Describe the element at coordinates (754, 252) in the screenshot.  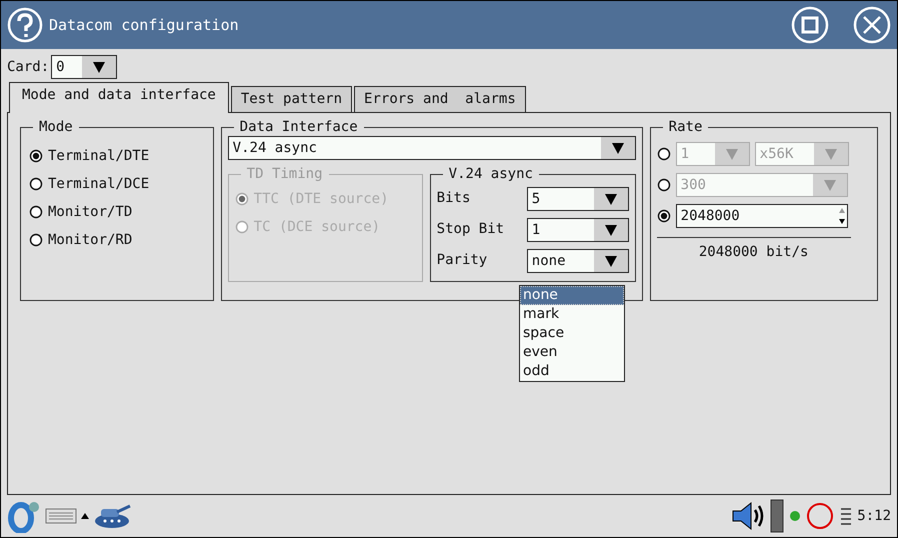
I see `rate-reading: 2048000 bit/s` at that location.